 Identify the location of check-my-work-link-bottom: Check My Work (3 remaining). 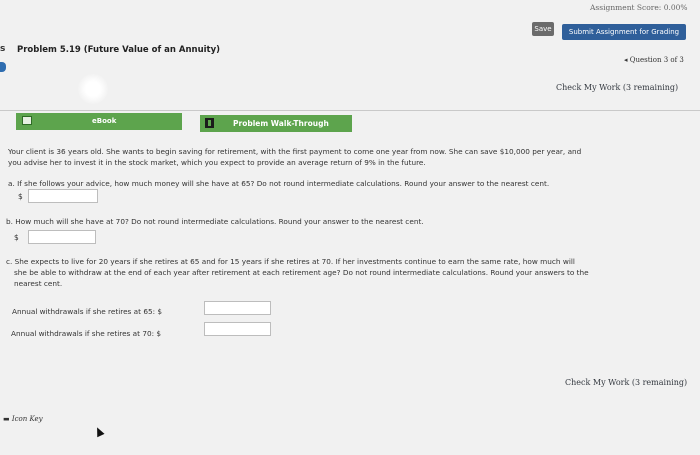
(626, 382).